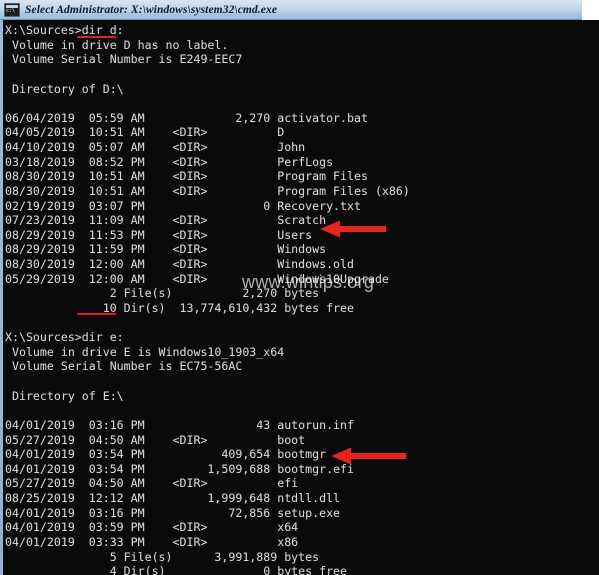 This screenshot has height=575, width=599. What do you see at coordinates (308, 282) in the screenshot?
I see `site-watermark: www.wintips.org` at bounding box center [308, 282].